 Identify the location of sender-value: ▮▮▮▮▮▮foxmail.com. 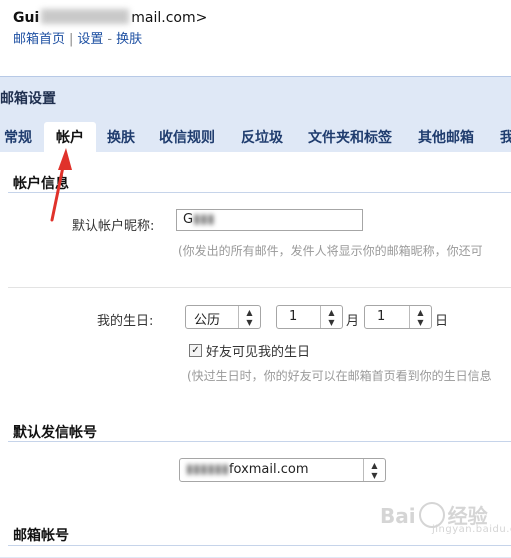
(247, 469).